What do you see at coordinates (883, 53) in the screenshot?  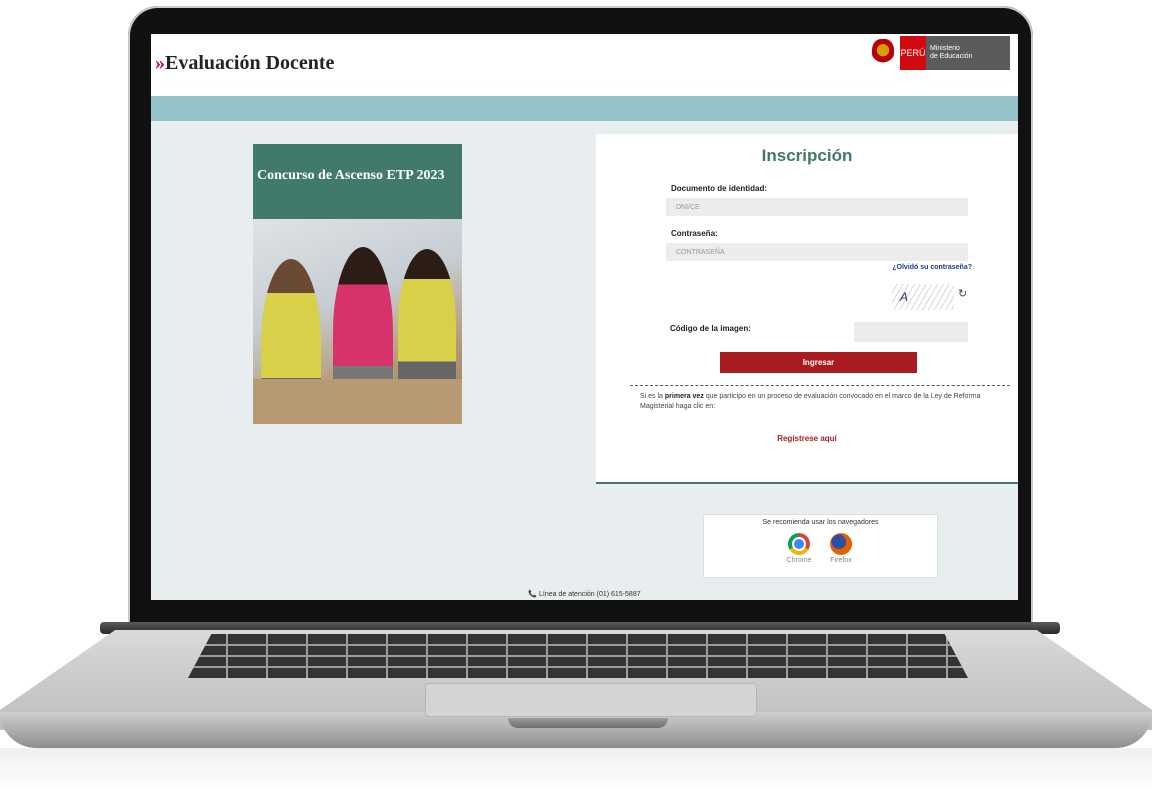 I see `peru-shield-icon` at bounding box center [883, 53].